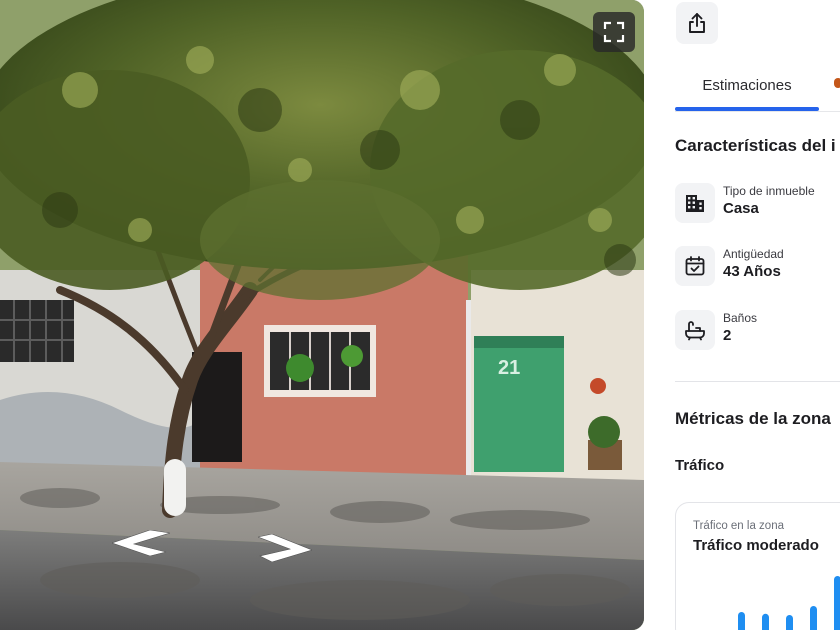 This screenshot has width=840, height=630. What do you see at coordinates (700, 465) in the screenshot?
I see `traffic-title: Tráfico` at bounding box center [700, 465].